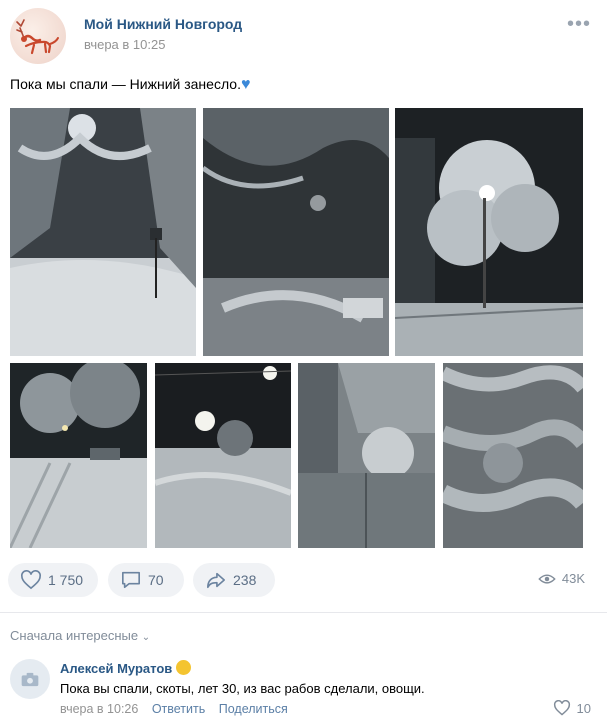 This screenshot has height=725, width=607. What do you see at coordinates (146, 580) in the screenshot?
I see `comment-button: 70` at bounding box center [146, 580].